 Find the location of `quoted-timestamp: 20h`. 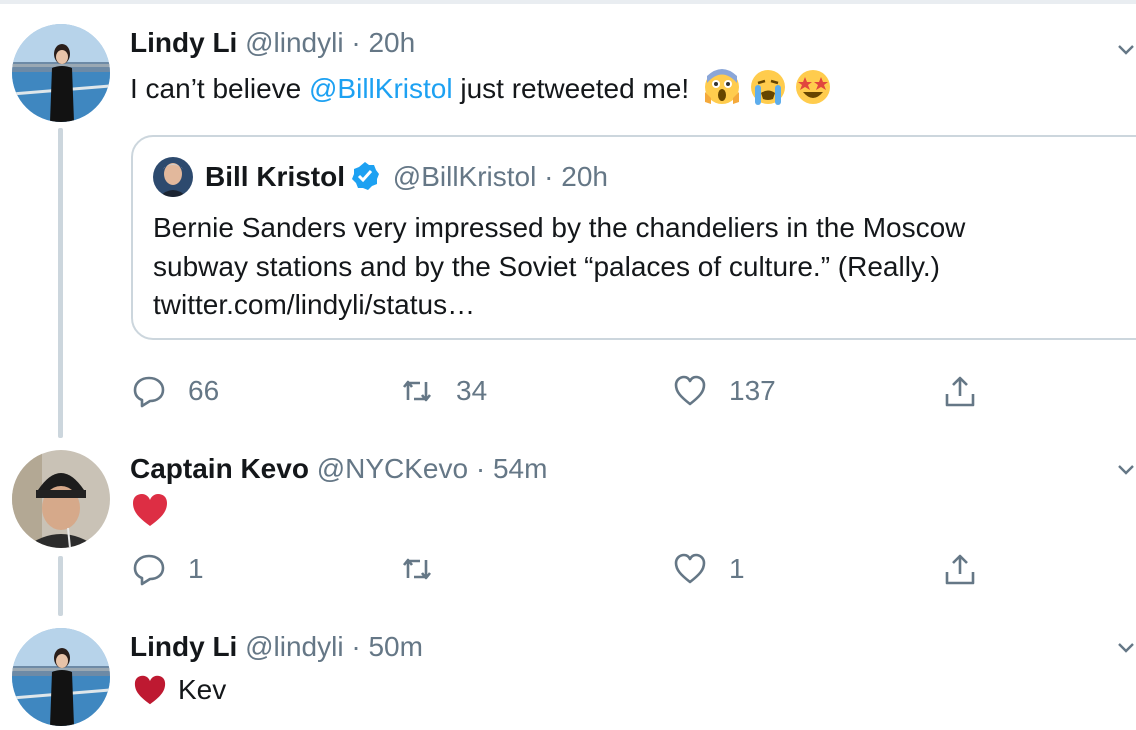

quoted-timestamp: 20h is located at coordinates (584, 176).